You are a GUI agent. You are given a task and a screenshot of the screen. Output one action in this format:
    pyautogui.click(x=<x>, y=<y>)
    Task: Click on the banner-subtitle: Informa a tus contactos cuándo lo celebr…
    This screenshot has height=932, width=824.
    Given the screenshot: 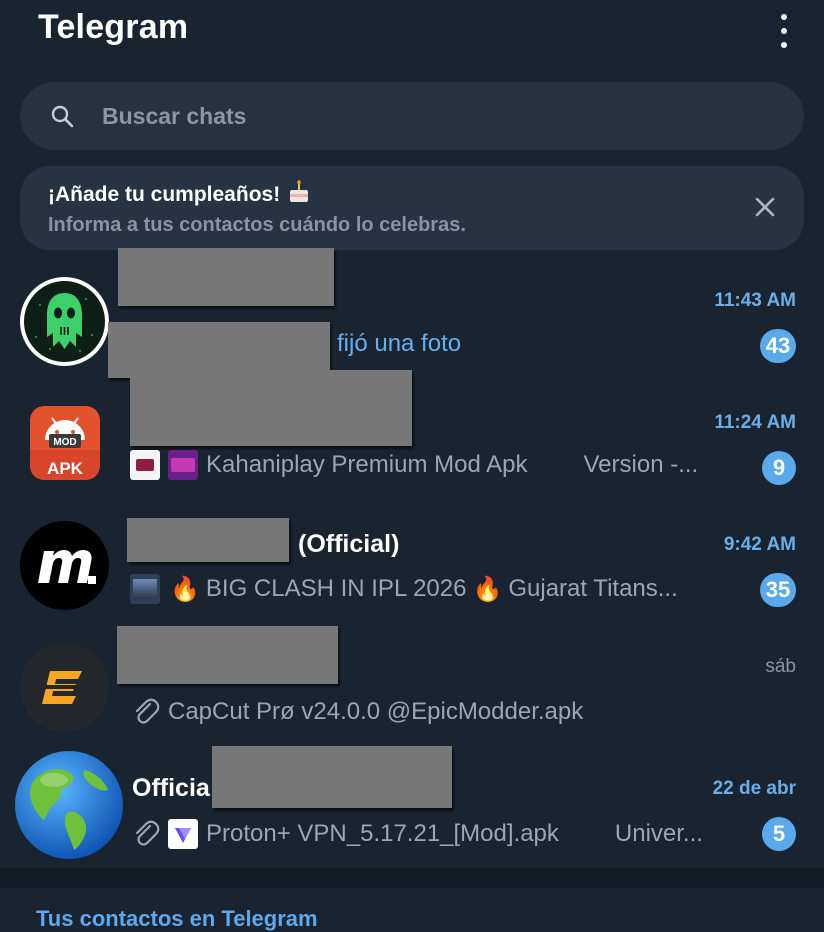 What is the action you would take?
    pyautogui.click(x=257, y=225)
    